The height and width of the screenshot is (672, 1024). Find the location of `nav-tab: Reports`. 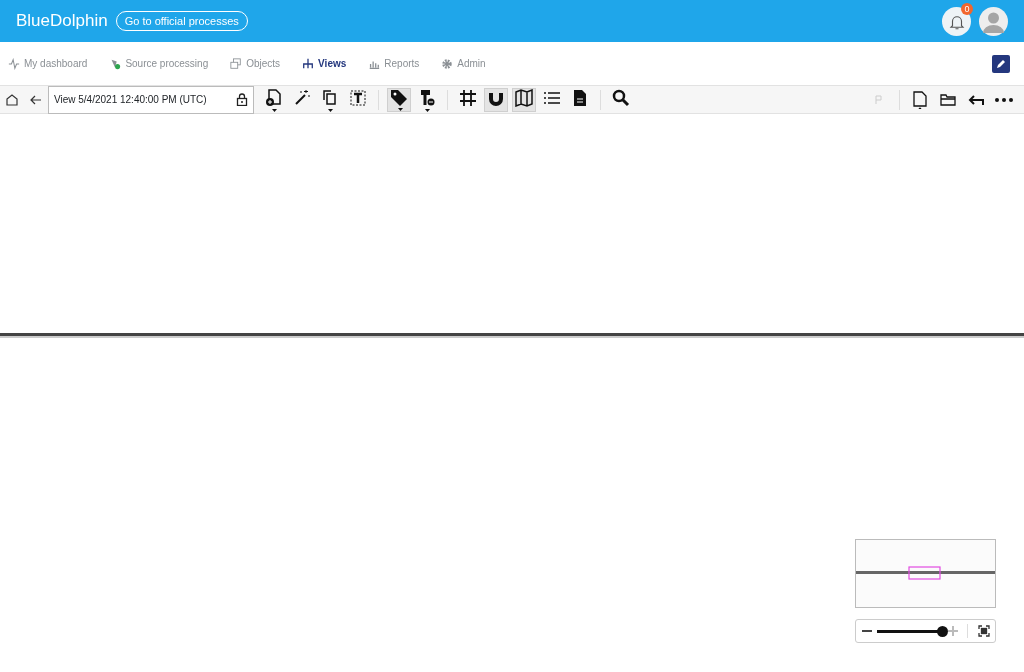

nav-tab: Reports is located at coordinates (394, 63).